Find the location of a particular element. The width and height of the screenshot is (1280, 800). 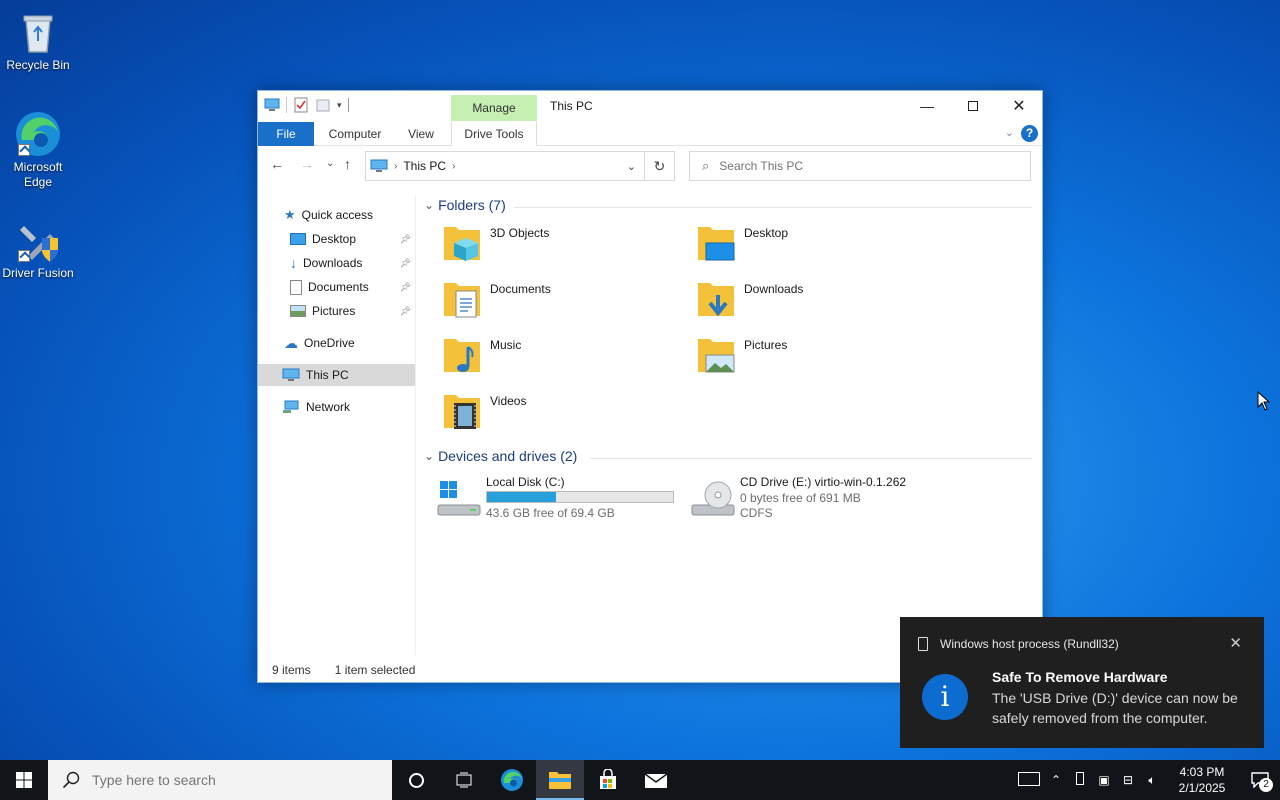

folders-group-header: ⌄ Folders (7) is located at coordinates (465, 205).